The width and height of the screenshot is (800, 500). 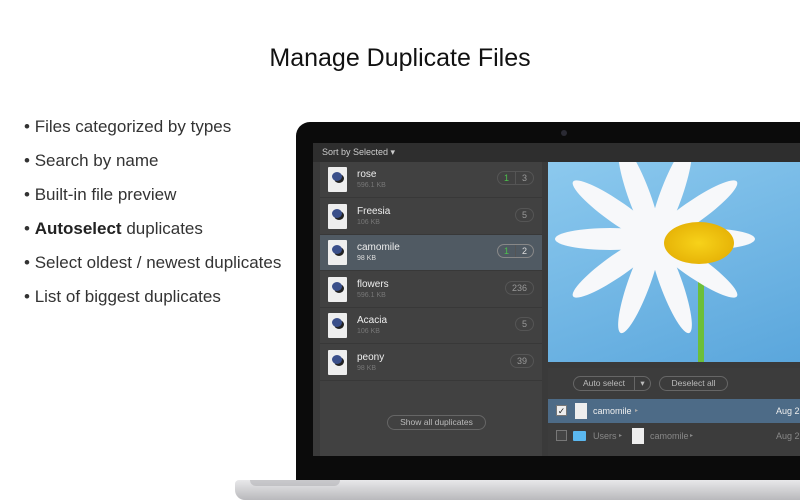 I want to click on file-name: camomile, so click(x=378, y=247).